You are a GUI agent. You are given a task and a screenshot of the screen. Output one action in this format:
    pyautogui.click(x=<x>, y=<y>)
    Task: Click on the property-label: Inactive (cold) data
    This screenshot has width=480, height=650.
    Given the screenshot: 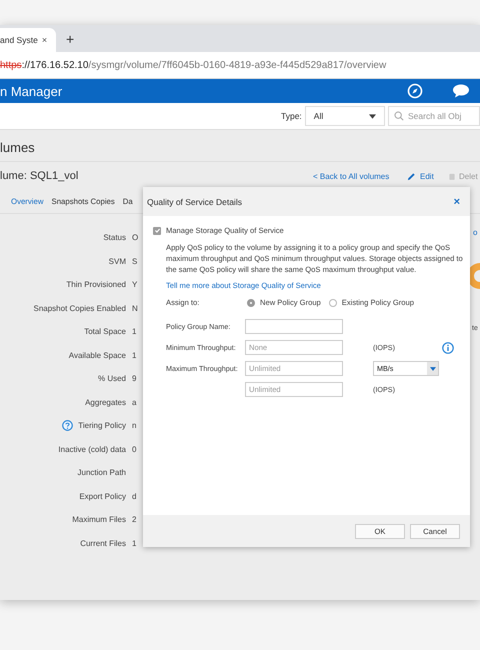 What is the action you would take?
    pyautogui.click(x=92, y=449)
    